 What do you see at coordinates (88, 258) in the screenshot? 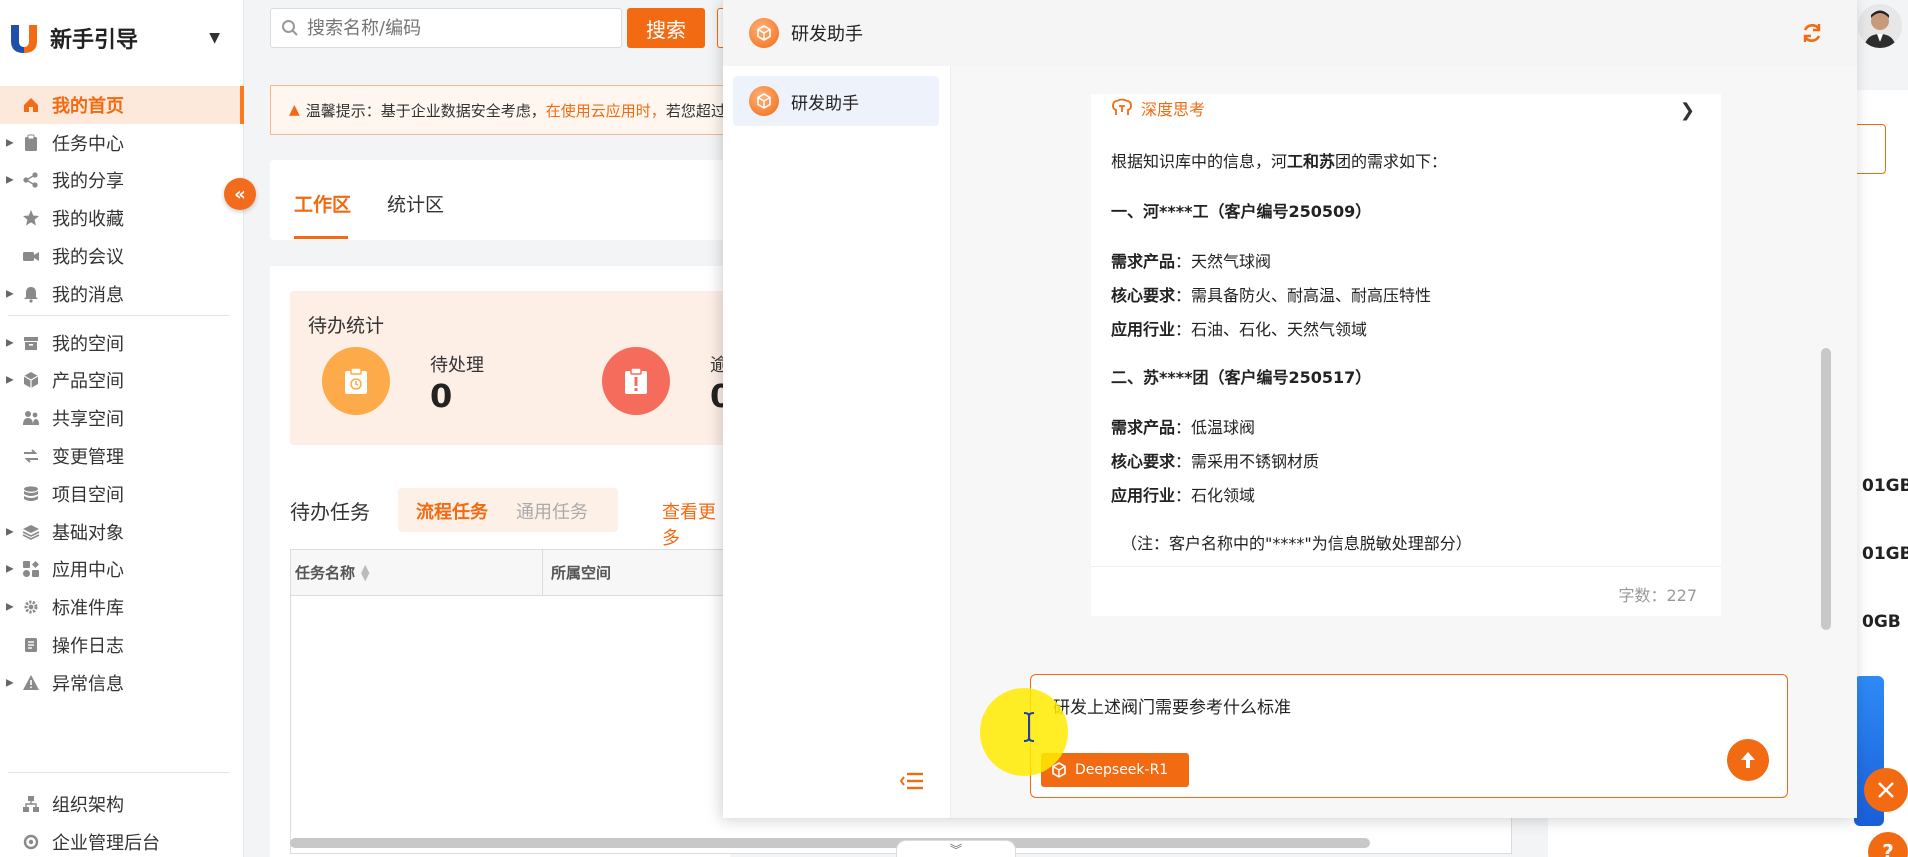
I see `sidebar-item-label: 我的会议` at bounding box center [88, 258].